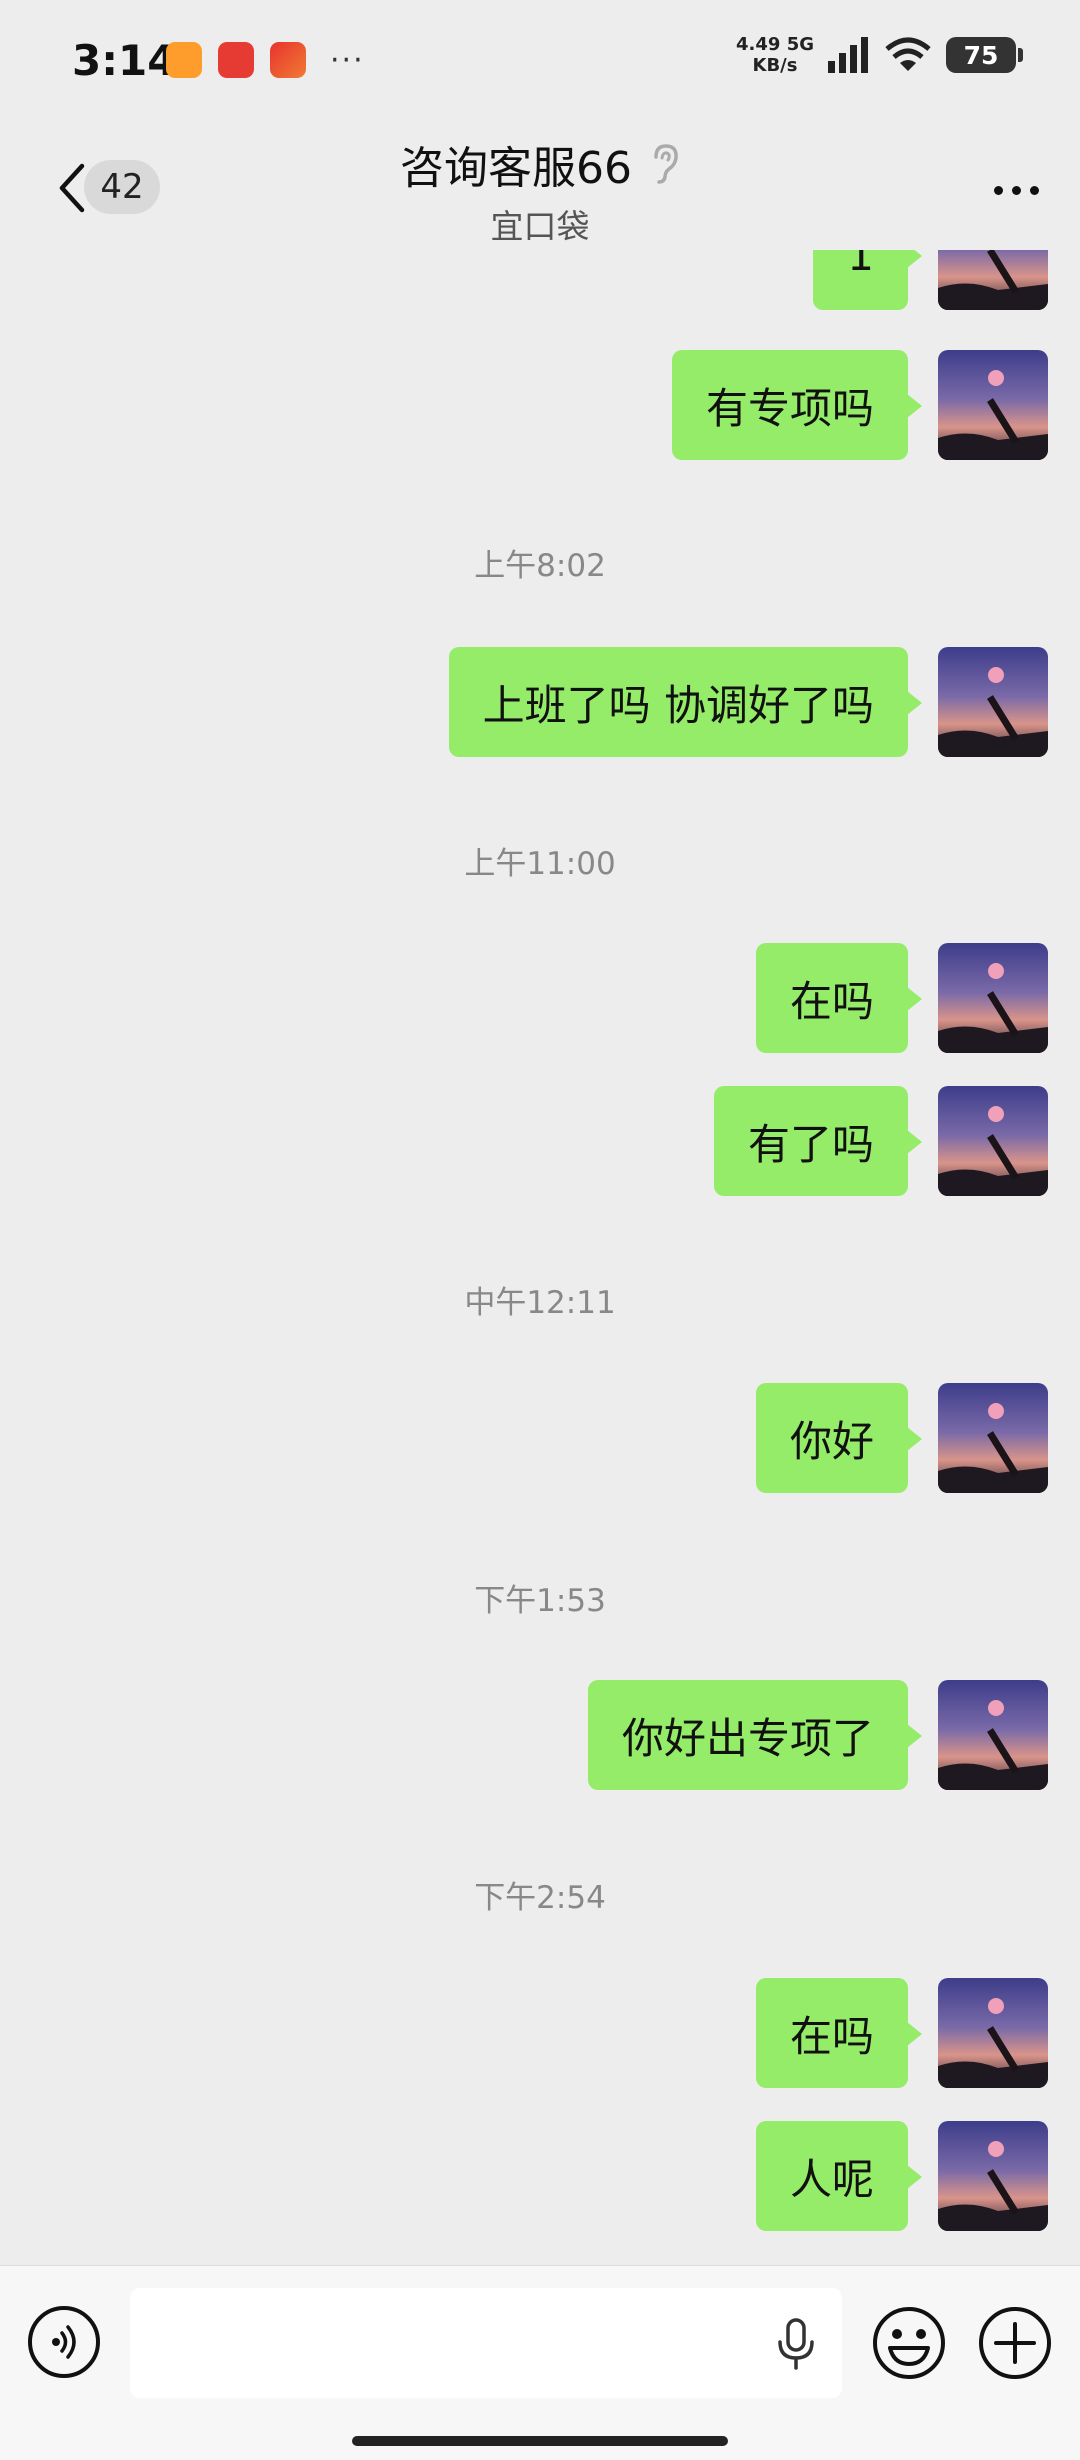 The width and height of the screenshot is (1080, 2460). Describe the element at coordinates (540, 1303) in the screenshot. I see `message-timestamp: 中午12:11` at that location.